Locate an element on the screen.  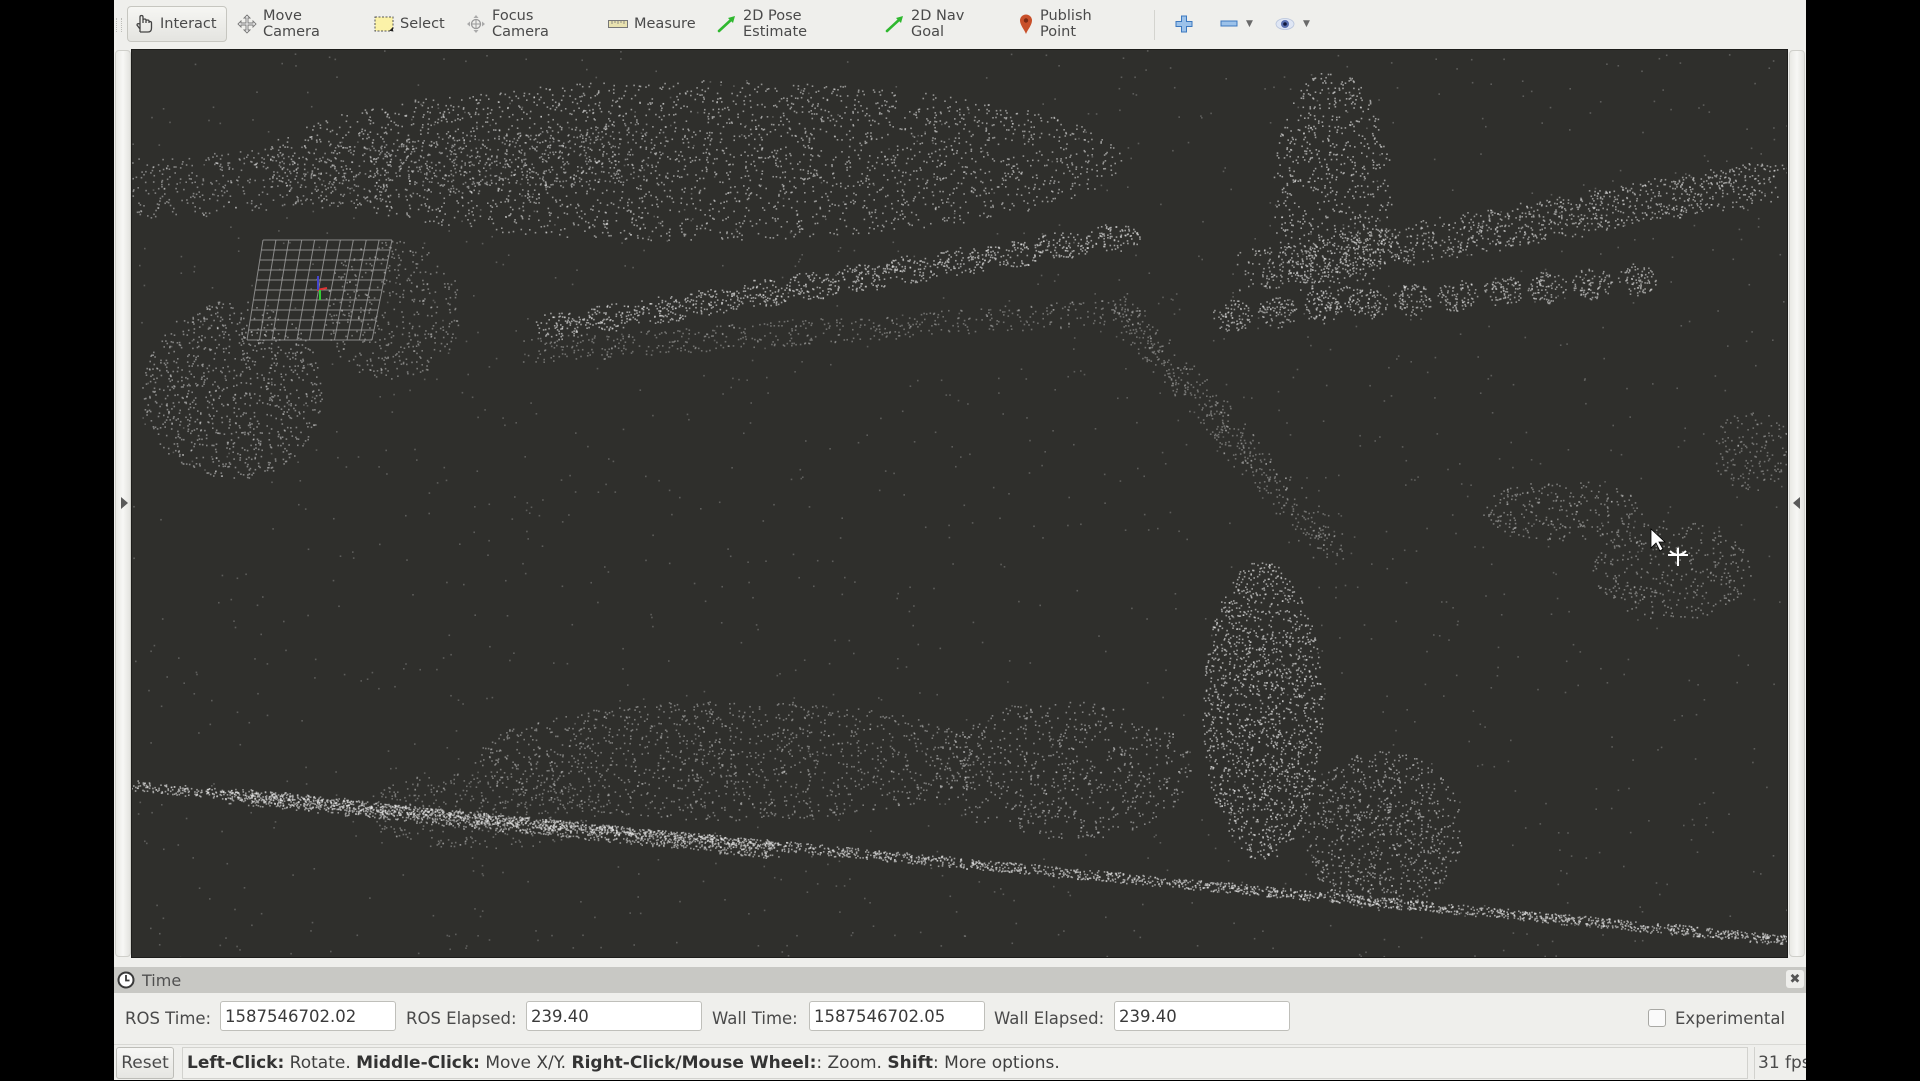
help-desc: : More options. is located at coordinates (996, 1063).